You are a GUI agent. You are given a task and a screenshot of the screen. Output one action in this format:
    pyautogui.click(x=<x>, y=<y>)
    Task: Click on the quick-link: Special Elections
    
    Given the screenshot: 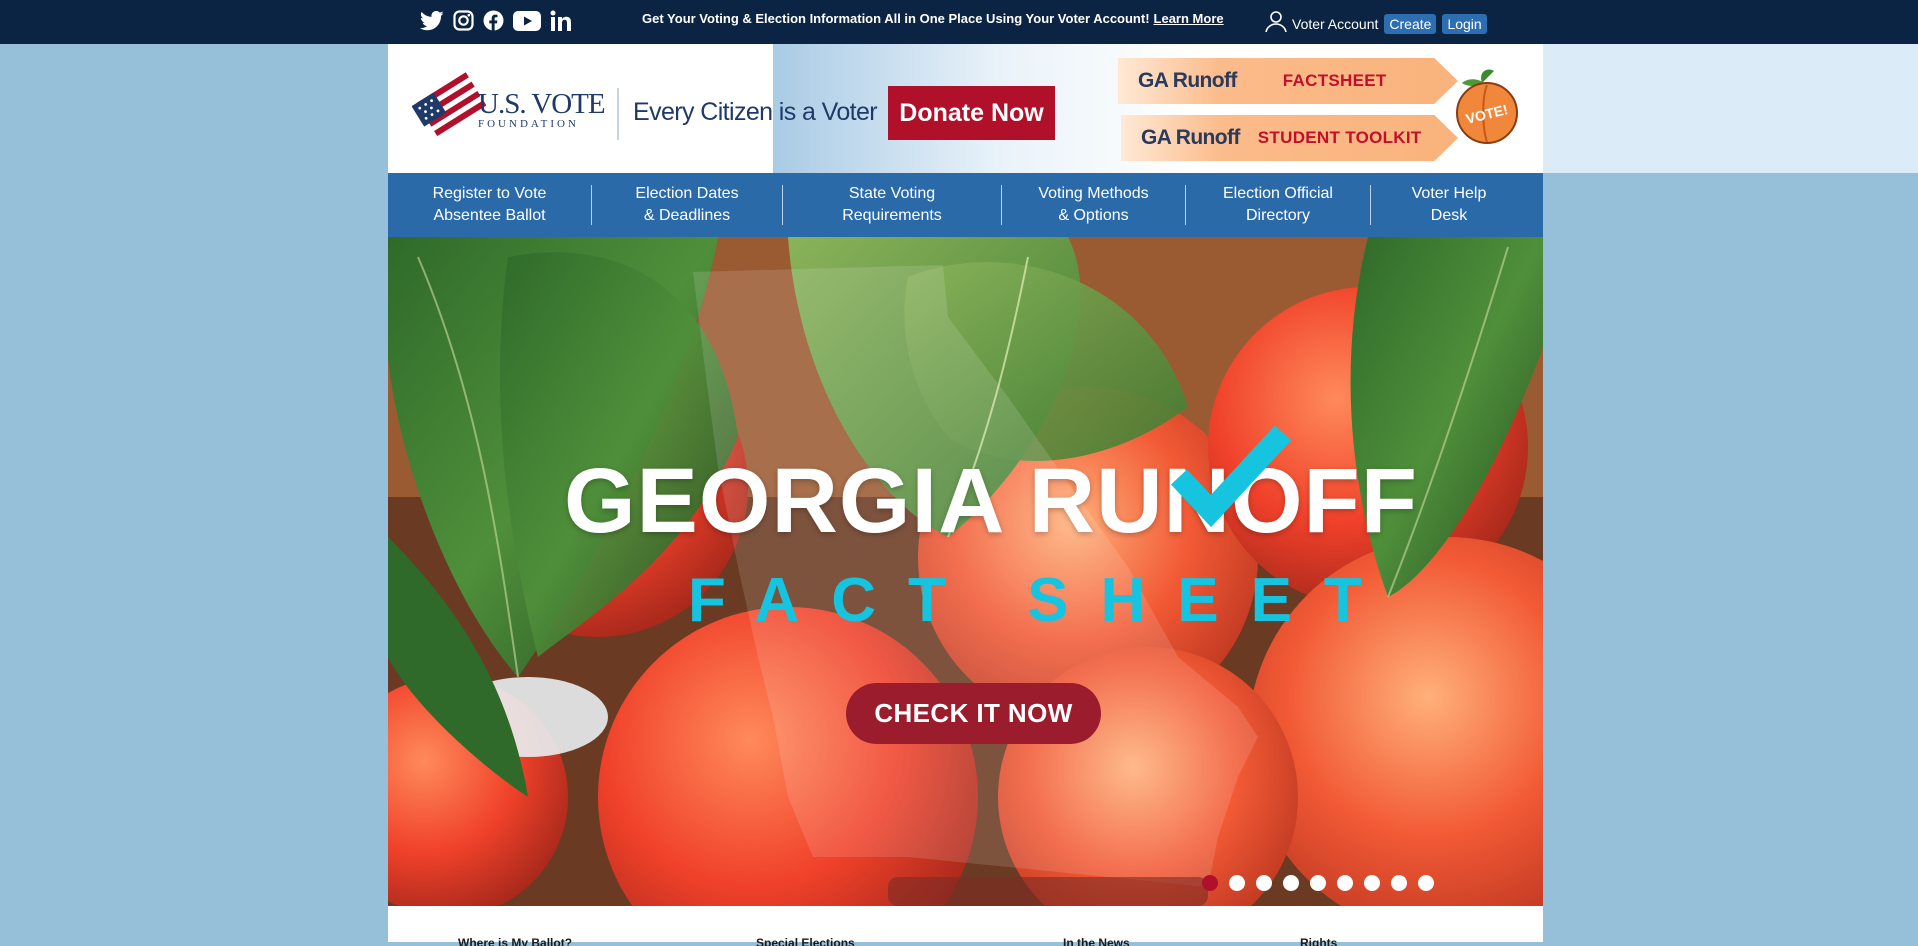 What is the action you would take?
    pyautogui.click(x=805, y=941)
    